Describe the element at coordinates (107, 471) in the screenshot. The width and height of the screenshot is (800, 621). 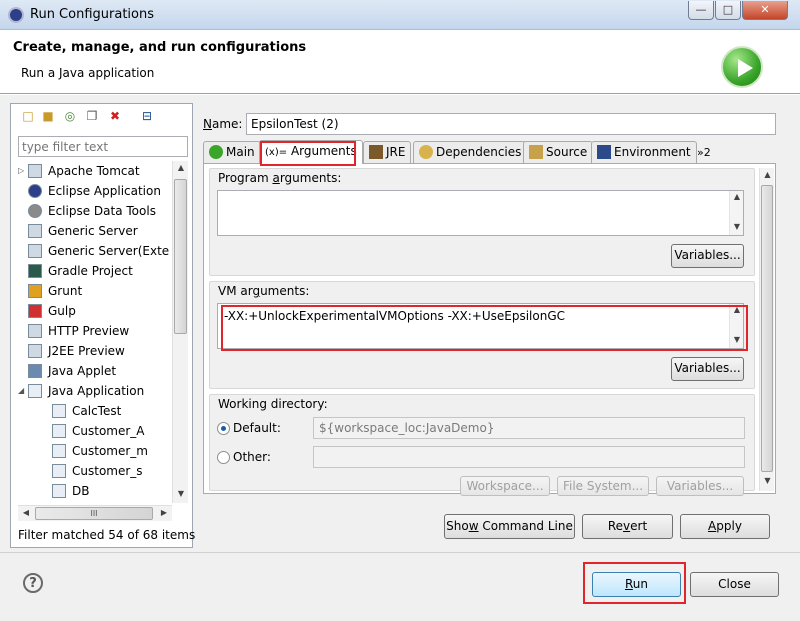
I see `tree-item-label: Customer_s` at that location.